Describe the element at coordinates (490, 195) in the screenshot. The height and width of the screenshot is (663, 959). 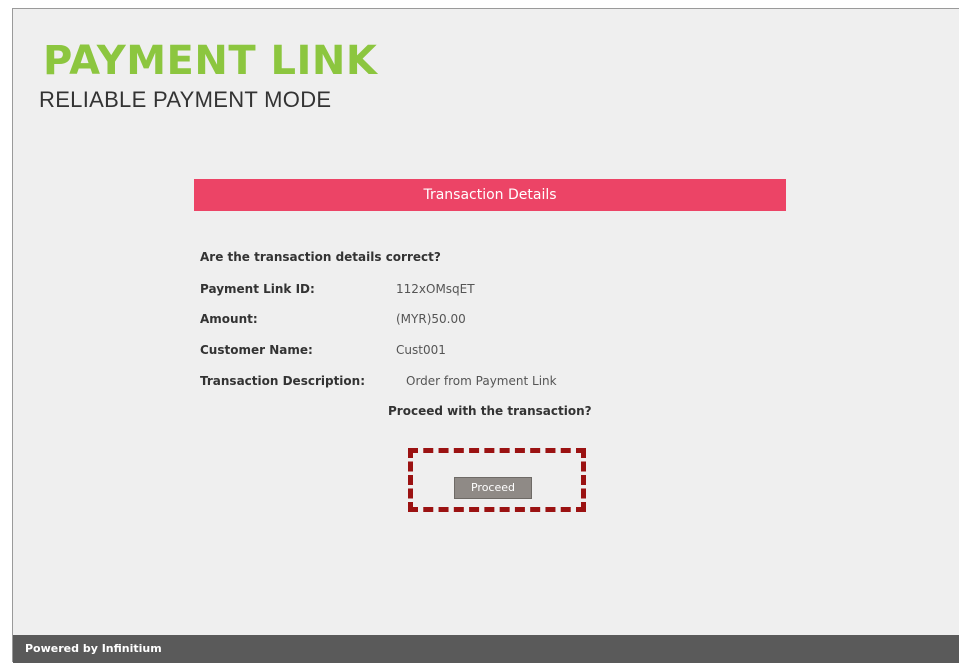
I see `transaction-details-header: Transaction Details` at that location.